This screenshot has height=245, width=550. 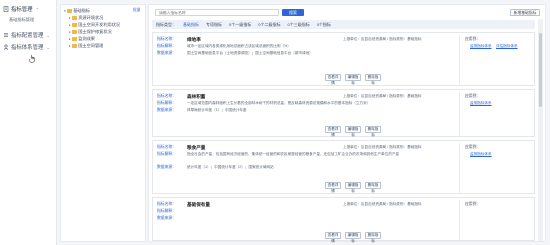 What do you see at coordinates (21, 20) in the screenshot?
I see `nav-subitem-basic-indicator: 基础指标管理` at bounding box center [21, 20].